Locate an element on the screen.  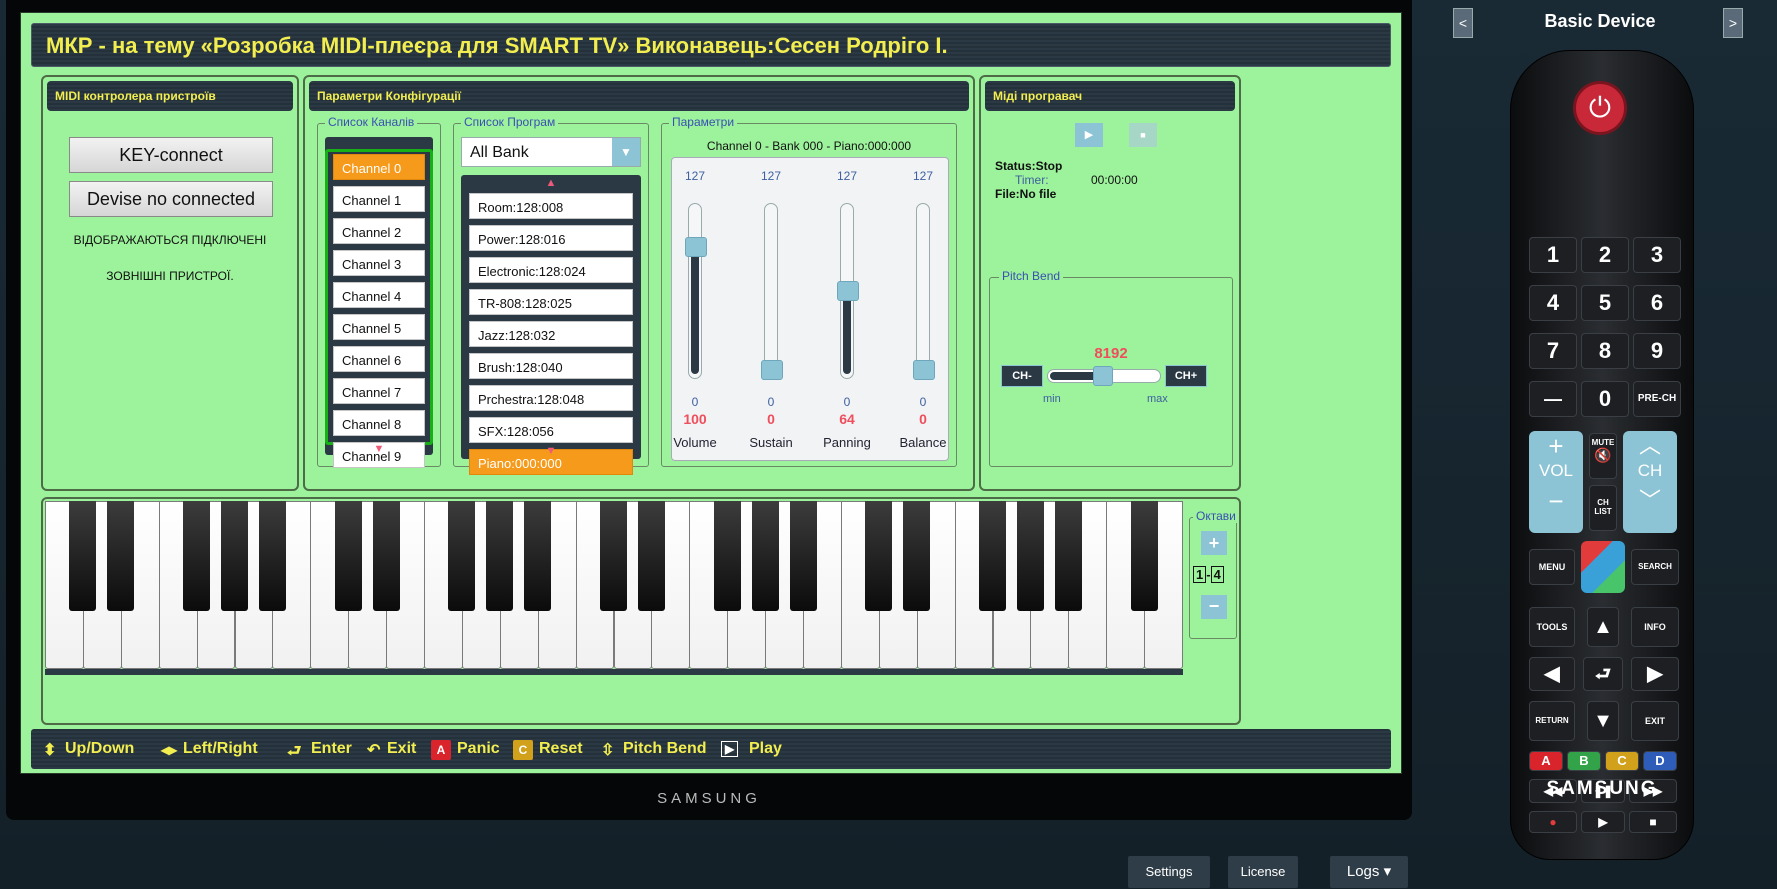
digit-0-button: 0 is located at coordinates (1605, 399).